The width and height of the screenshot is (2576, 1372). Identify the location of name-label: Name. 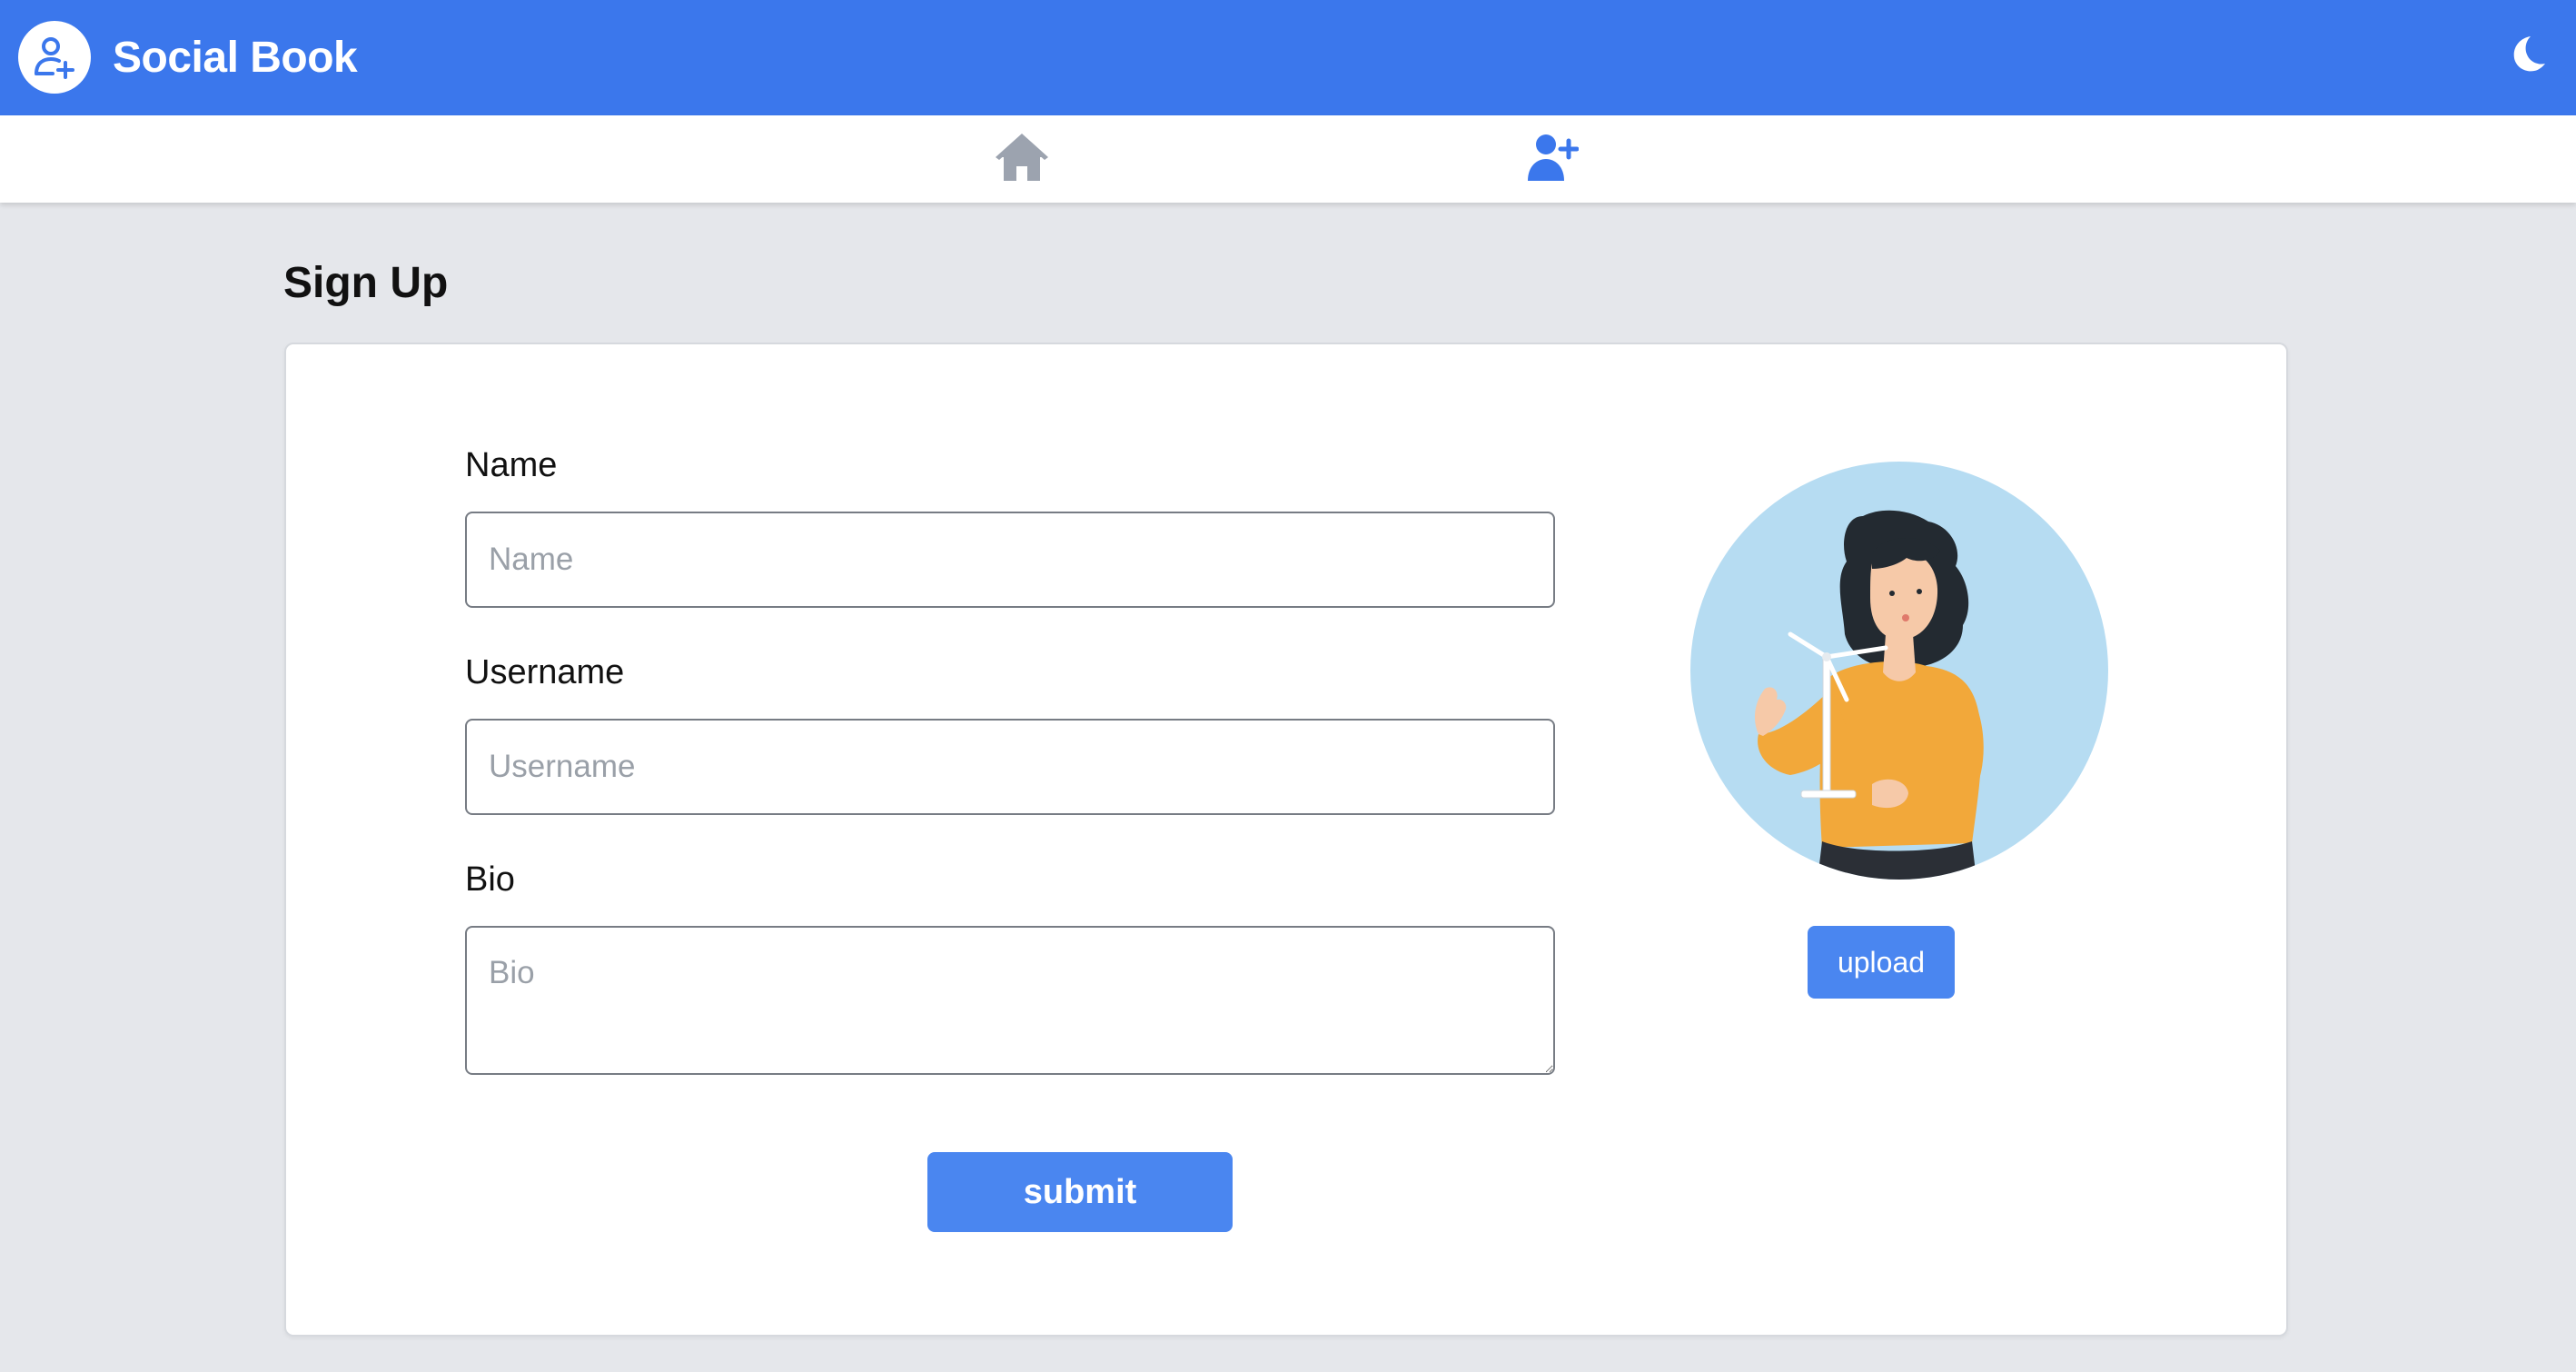
(511, 465).